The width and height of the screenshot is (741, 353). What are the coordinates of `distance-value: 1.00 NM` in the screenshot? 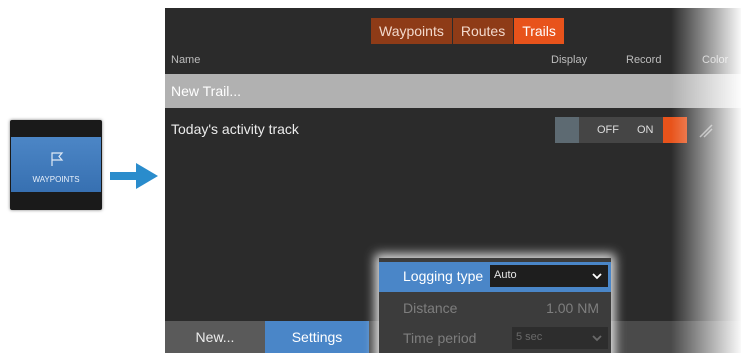 It's located at (572, 308).